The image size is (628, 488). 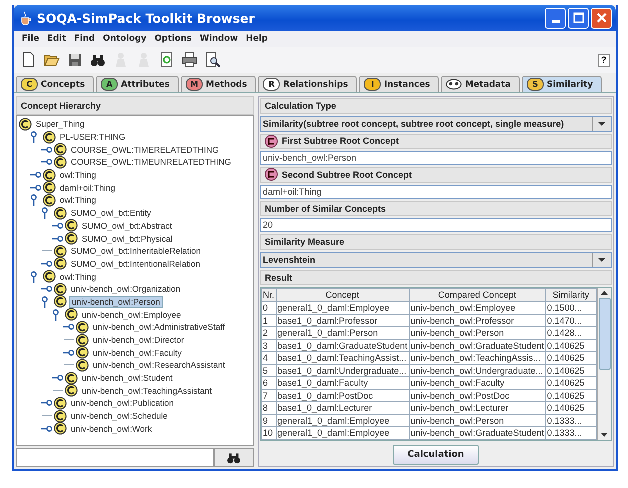 What do you see at coordinates (26, 18) in the screenshot?
I see `cup-icon` at bounding box center [26, 18].